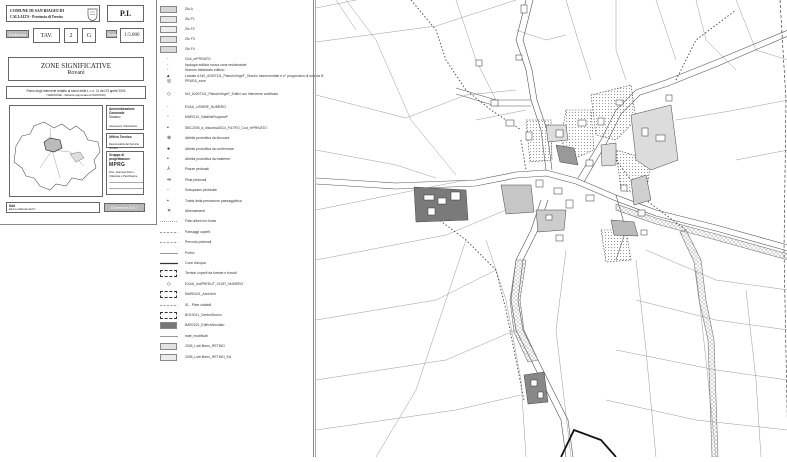 The width and height of the screenshot is (787, 462). Describe the element at coordinates (46, 35) in the screenshot. I see `tav-label: TAV.` at that location.